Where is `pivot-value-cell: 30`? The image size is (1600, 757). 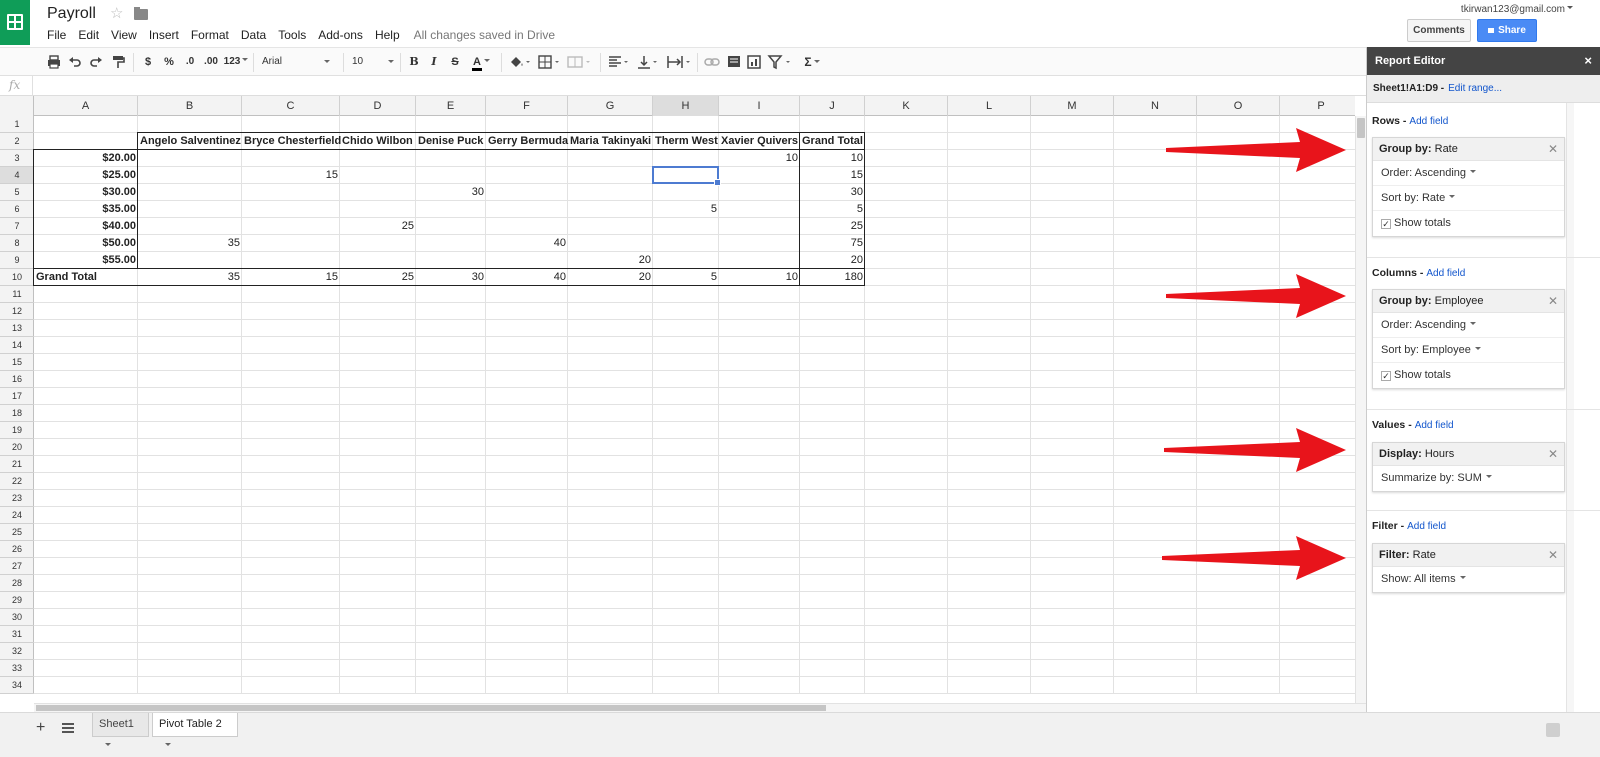
pivot-value-cell: 30 is located at coordinates (451, 277).